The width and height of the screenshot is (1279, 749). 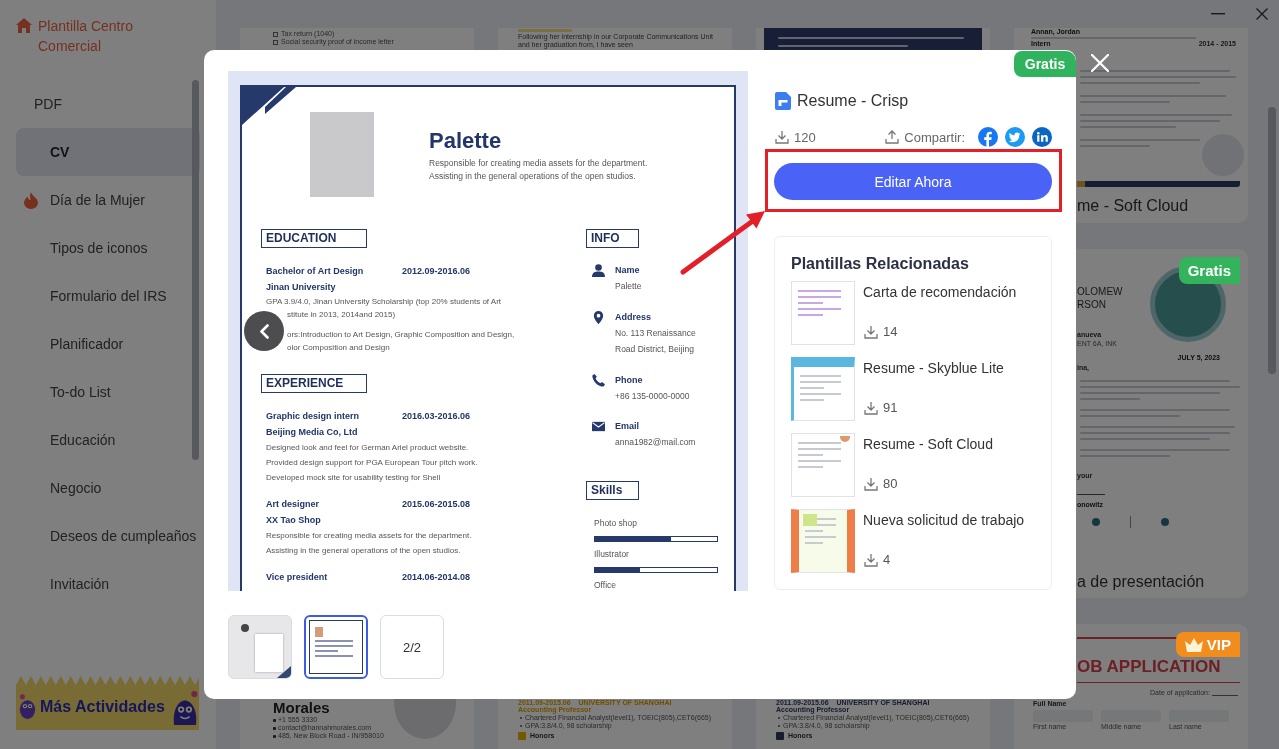 What do you see at coordinates (108, 584) in the screenshot?
I see `sidebar-item: Invitación` at bounding box center [108, 584].